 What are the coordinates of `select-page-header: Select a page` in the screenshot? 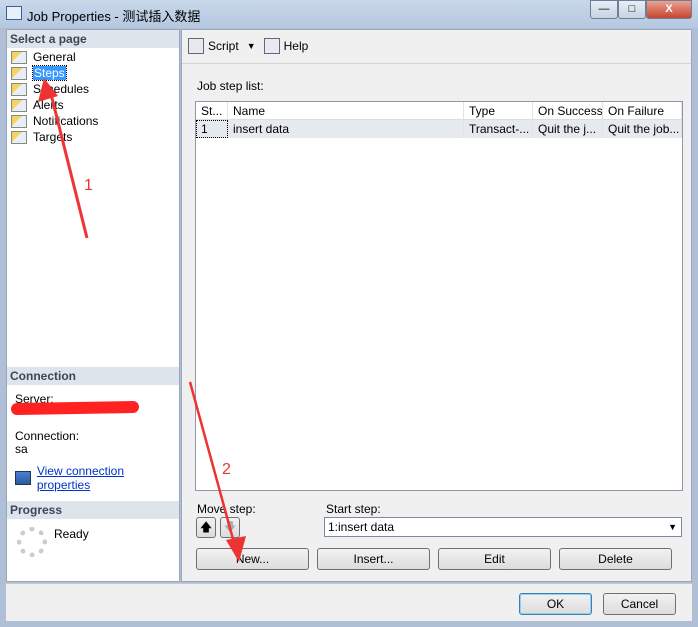 It's located at (93, 39).